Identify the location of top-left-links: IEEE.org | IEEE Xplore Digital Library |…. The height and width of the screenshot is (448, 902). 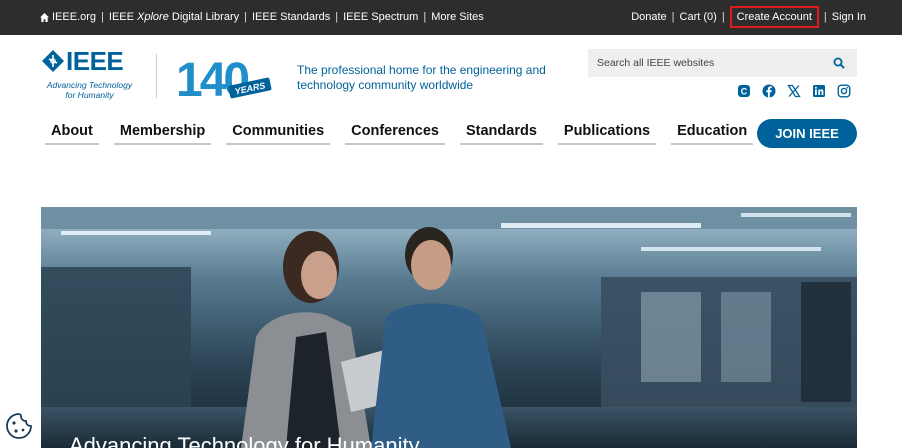
(262, 17).